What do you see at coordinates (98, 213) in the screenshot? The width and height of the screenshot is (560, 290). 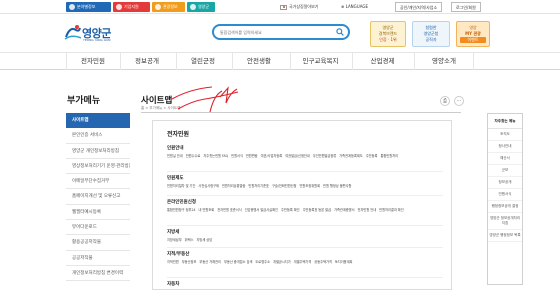 I see `lnb-item: 웹필터예시등록` at bounding box center [98, 213].